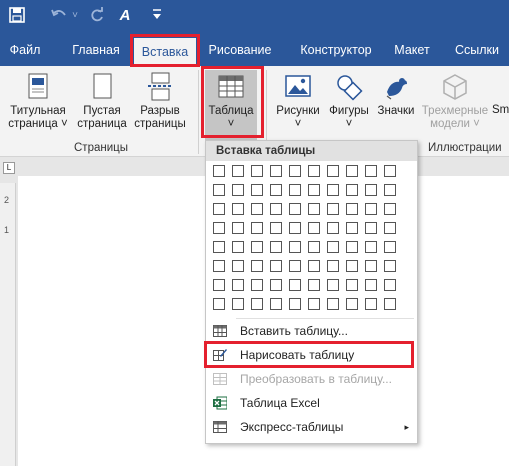  Describe the element at coordinates (59, 17) in the screenshot. I see `undo-icon` at that location.